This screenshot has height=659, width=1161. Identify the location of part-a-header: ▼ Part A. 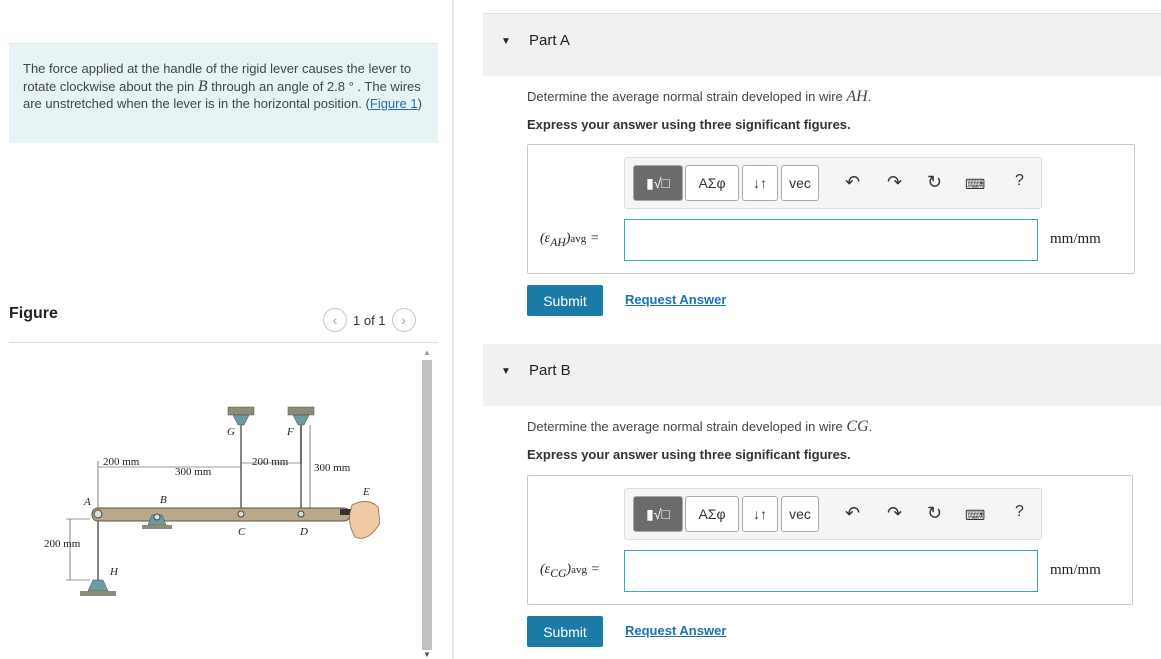
(822, 45).